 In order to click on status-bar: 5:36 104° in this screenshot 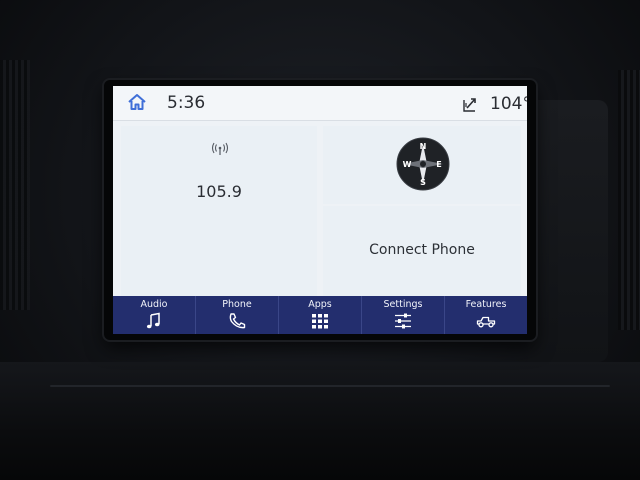, I will do `click(320, 103)`.